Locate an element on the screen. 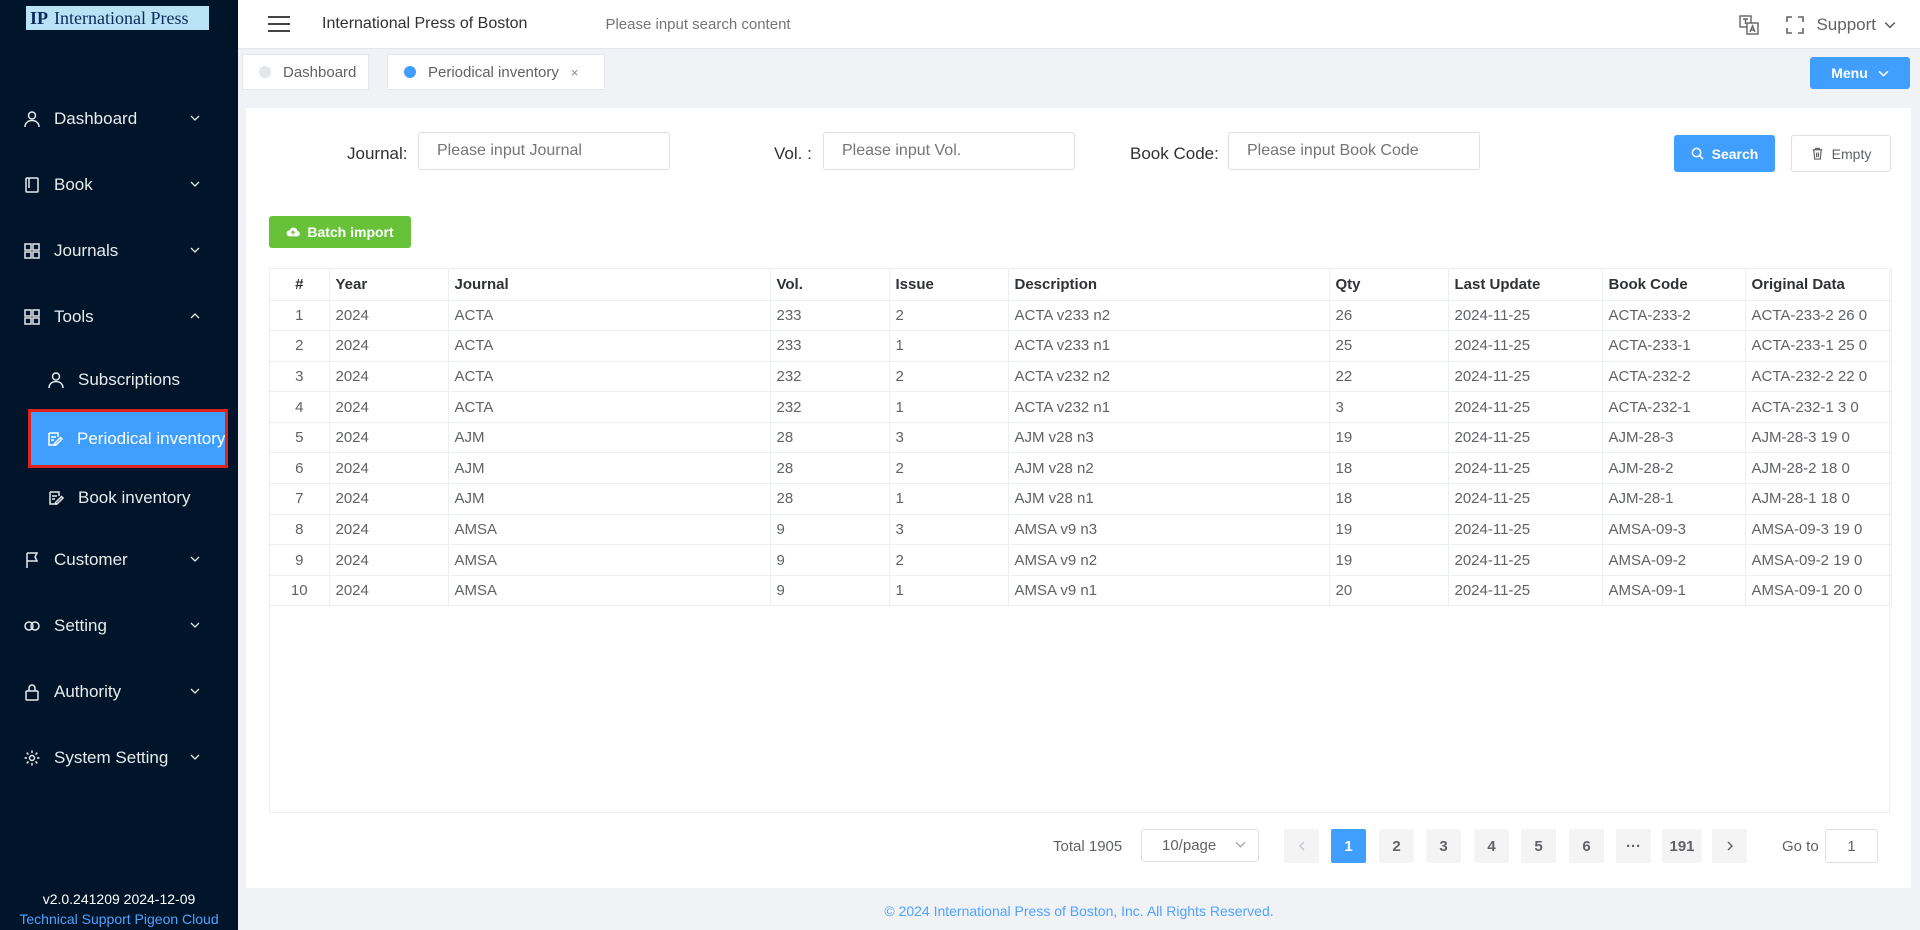 The image size is (1920, 930). user-icon is located at coordinates (56, 380).